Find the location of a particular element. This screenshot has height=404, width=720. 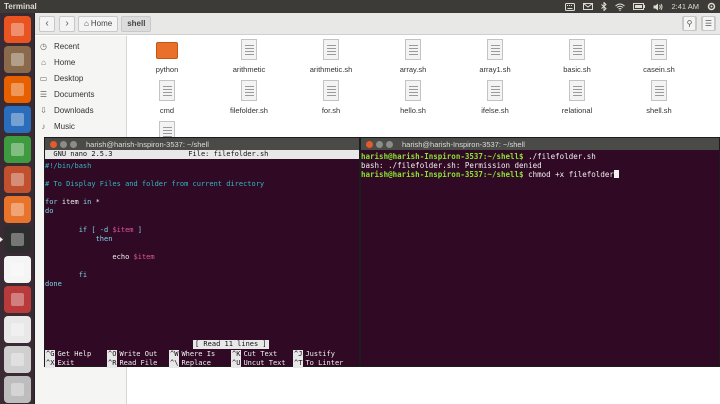

forward-button: › is located at coordinates (67, 23).